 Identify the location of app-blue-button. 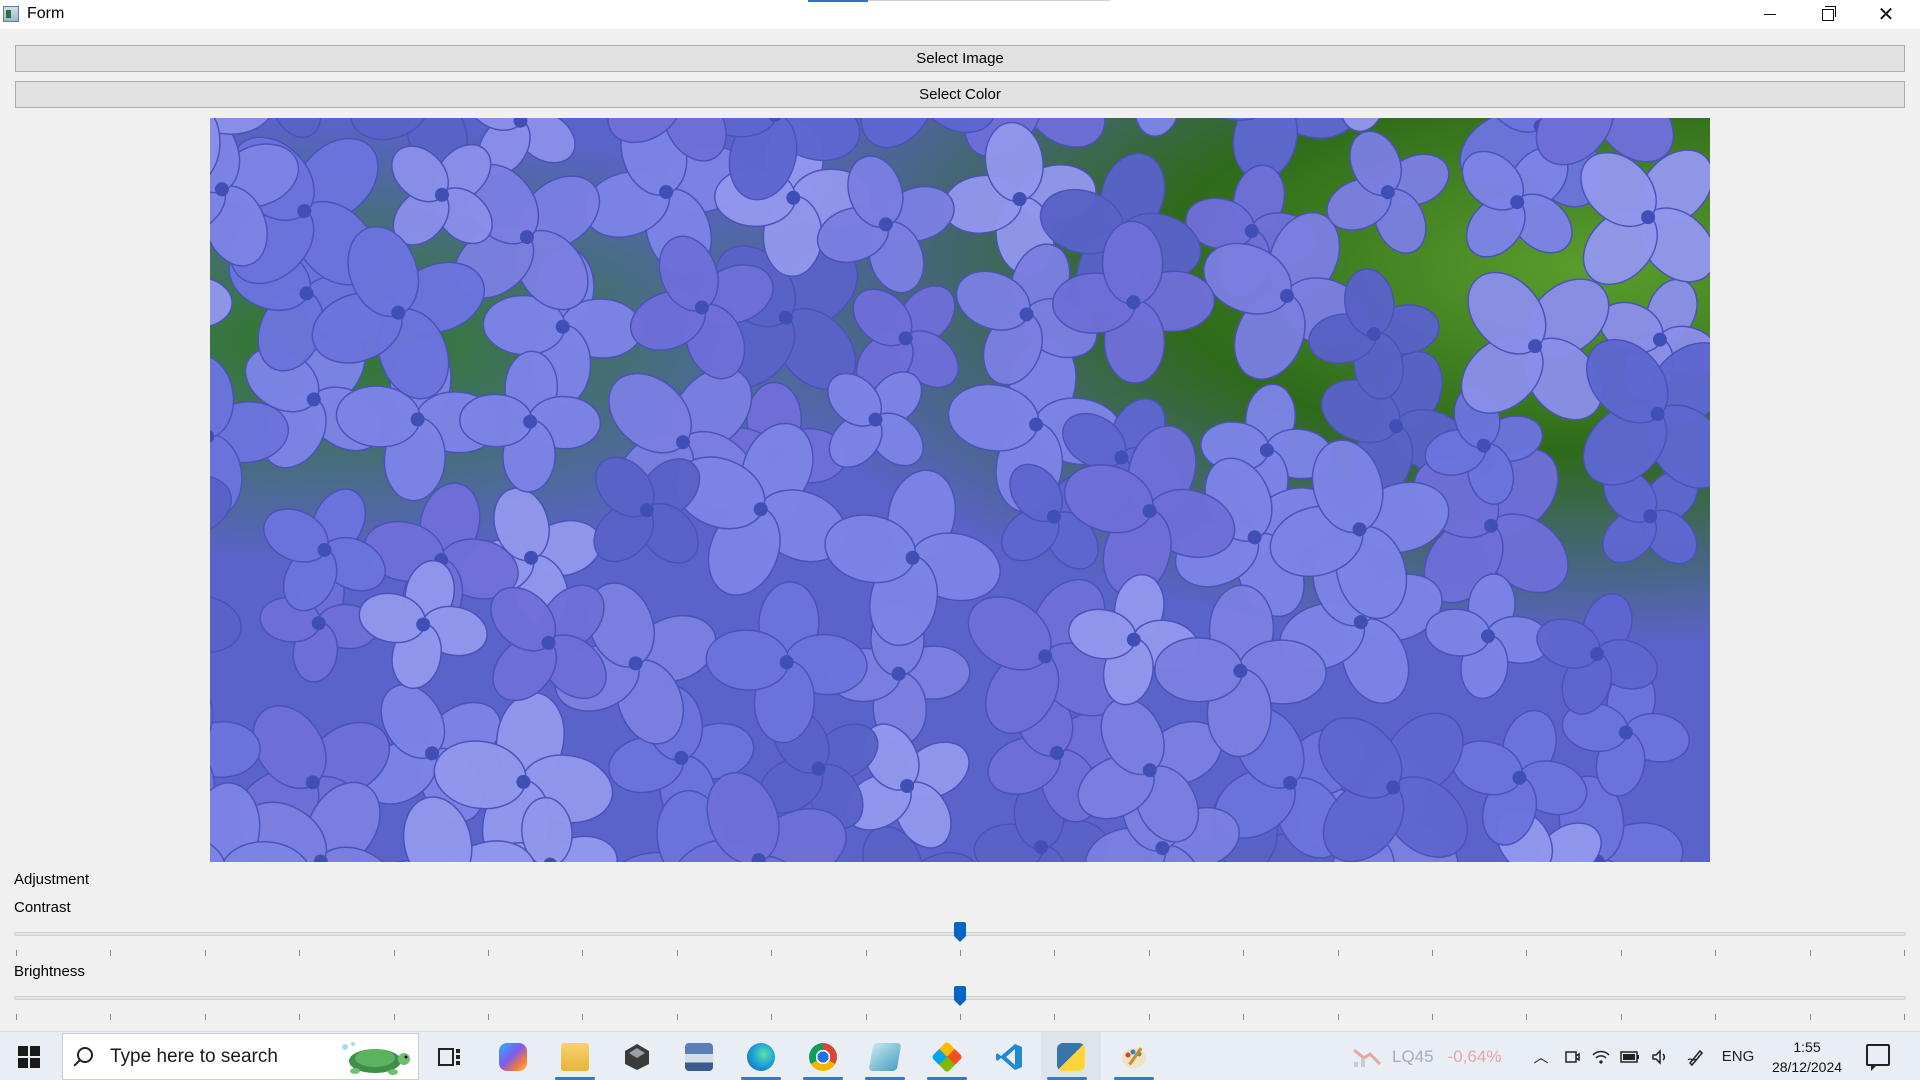
(885, 1056).